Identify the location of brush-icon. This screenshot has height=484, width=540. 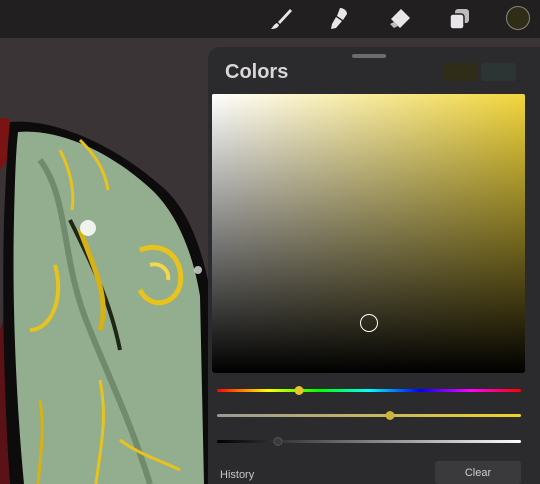
(281, 19).